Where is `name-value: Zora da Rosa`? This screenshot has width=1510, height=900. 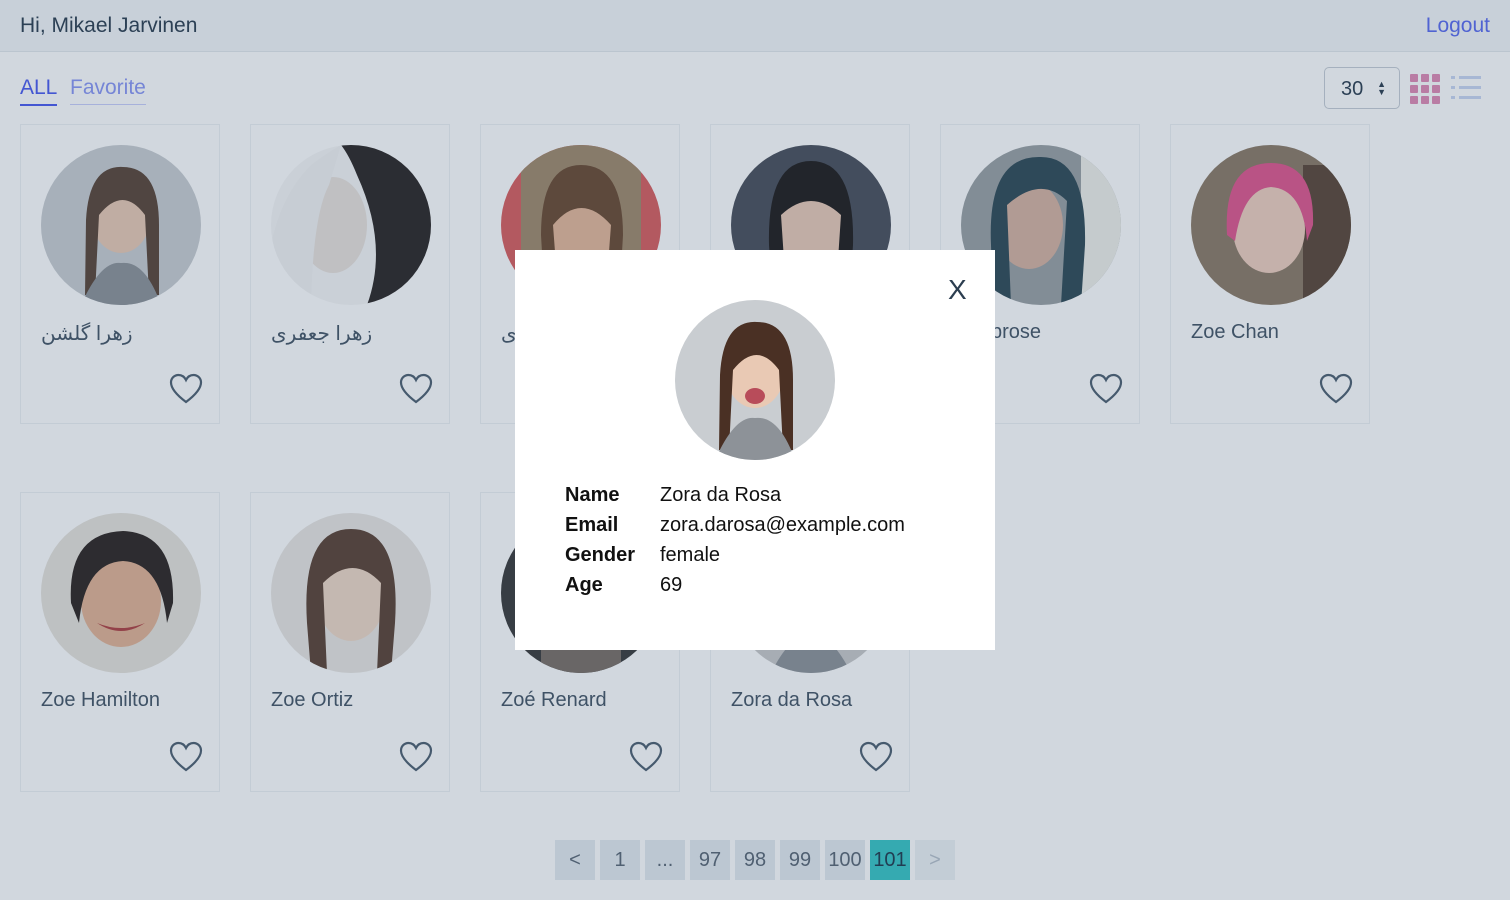
name-value: Zora da Rosa is located at coordinates (721, 495).